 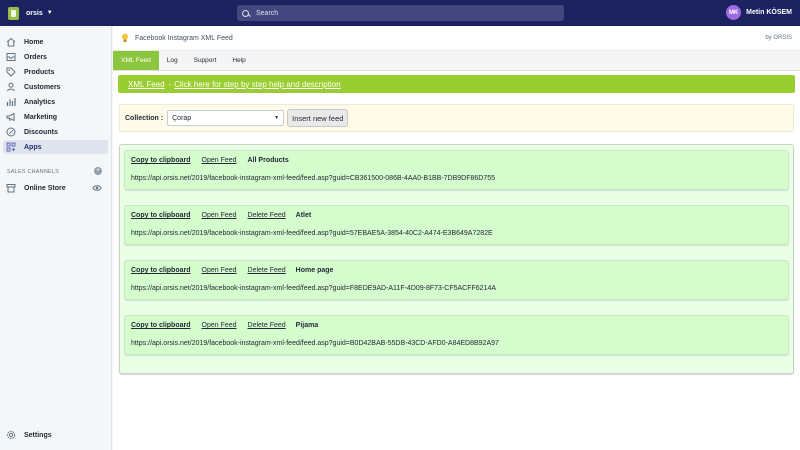 I want to click on tab-xml-feed: XML Feed, so click(x=136, y=60).